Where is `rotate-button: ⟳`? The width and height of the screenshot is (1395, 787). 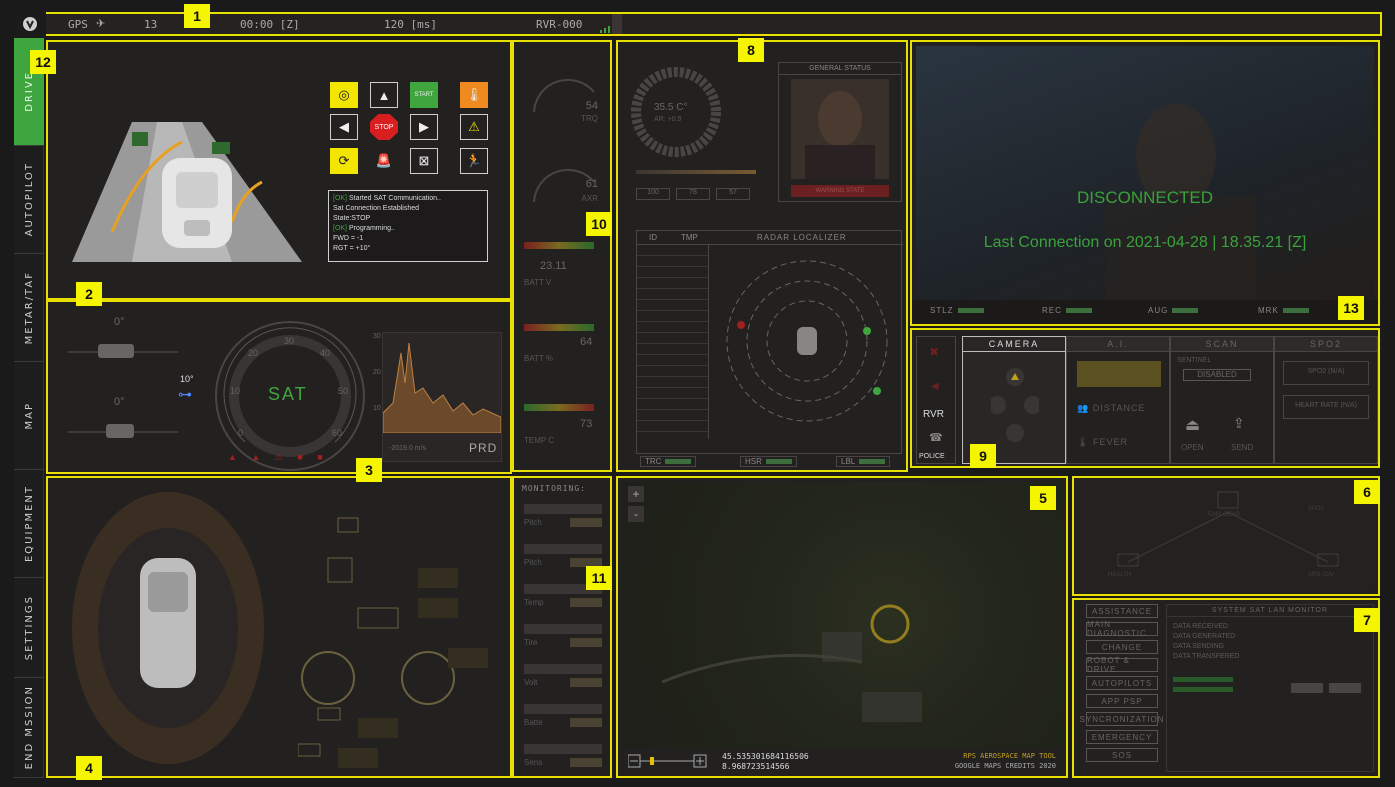
rotate-button: ⟳ is located at coordinates (344, 161).